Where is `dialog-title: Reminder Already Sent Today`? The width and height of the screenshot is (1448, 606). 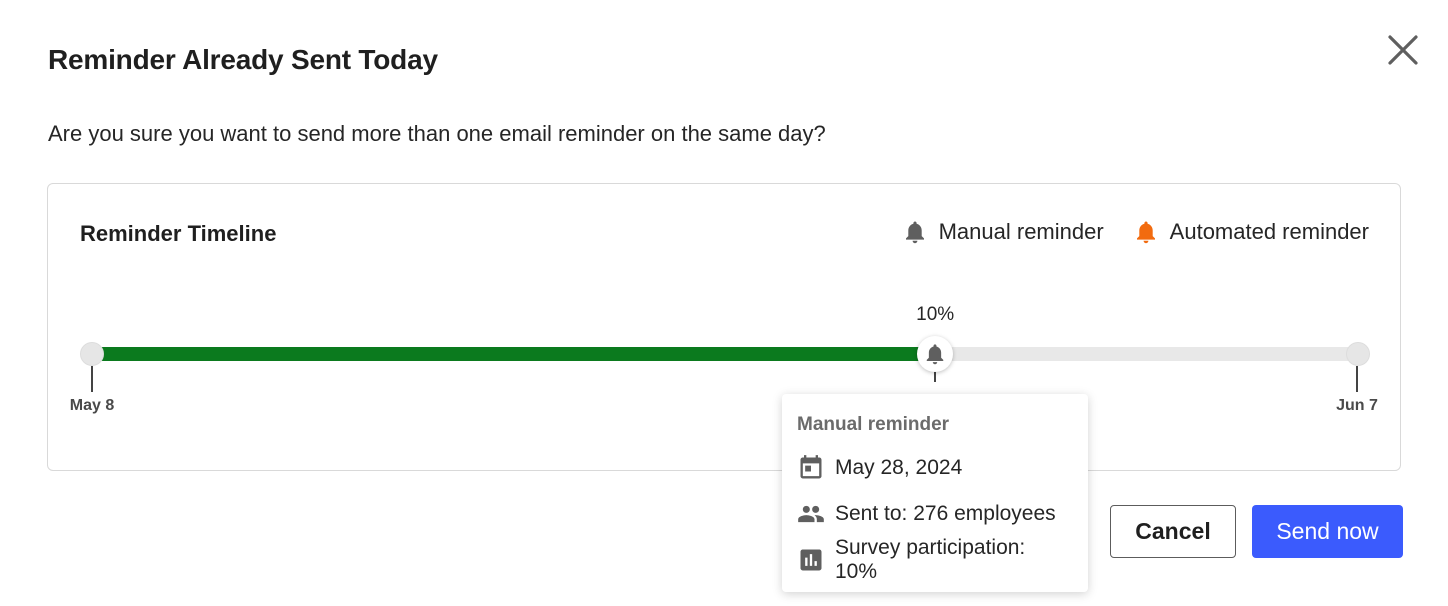
dialog-title: Reminder Already Sent Today is located at coordinates (243, 59).